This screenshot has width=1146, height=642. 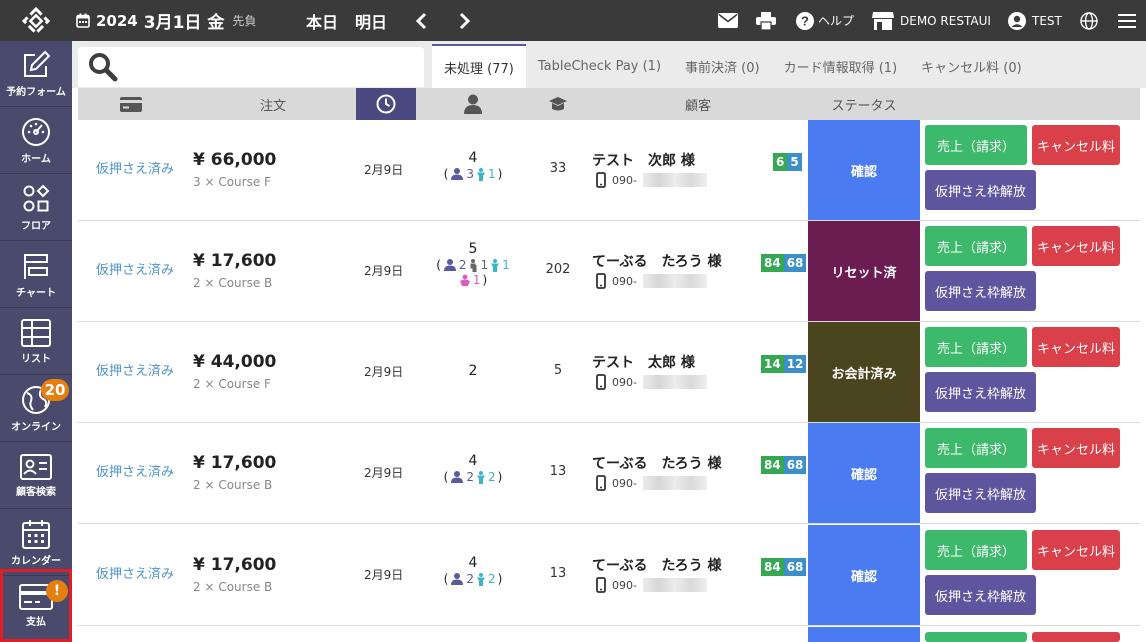 What do you see at coordinates (36, 622) in the screenshot?
I see `sidebar-item-label: 支払` at bounding box center [36, 622].